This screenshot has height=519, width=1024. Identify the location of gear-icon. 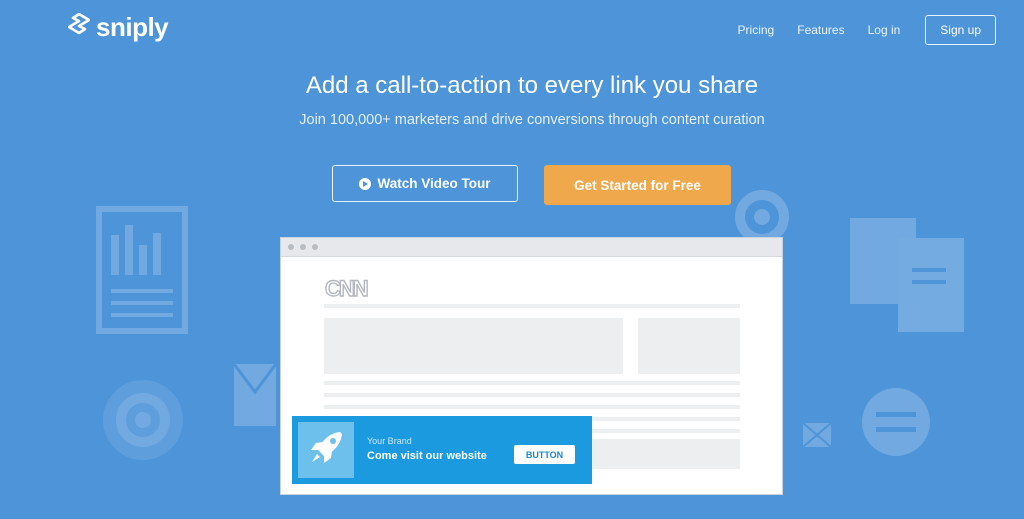
(143, 420).